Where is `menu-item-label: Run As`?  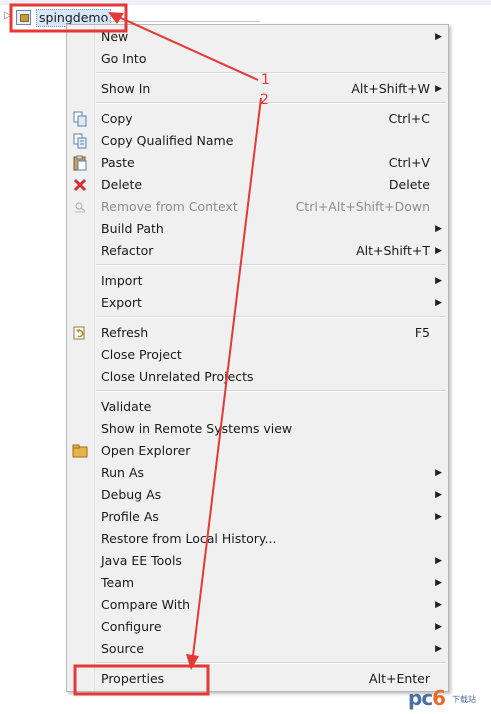 menu-item-label: Run As is located at coordinates (123, 472).